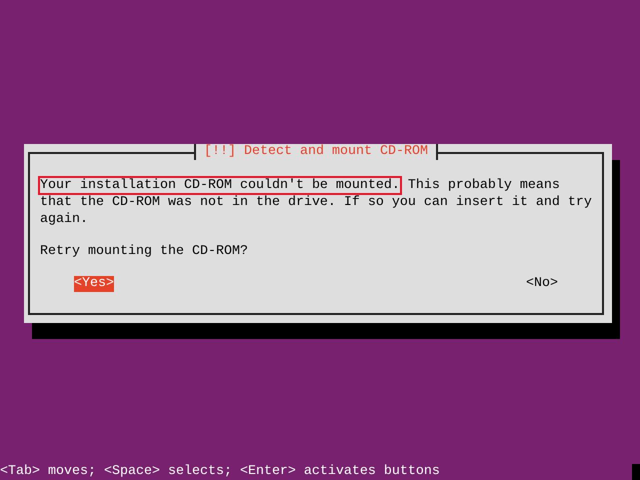 The image size is (640, 480). I want to click on no-button: <No>, so click(542, 284).